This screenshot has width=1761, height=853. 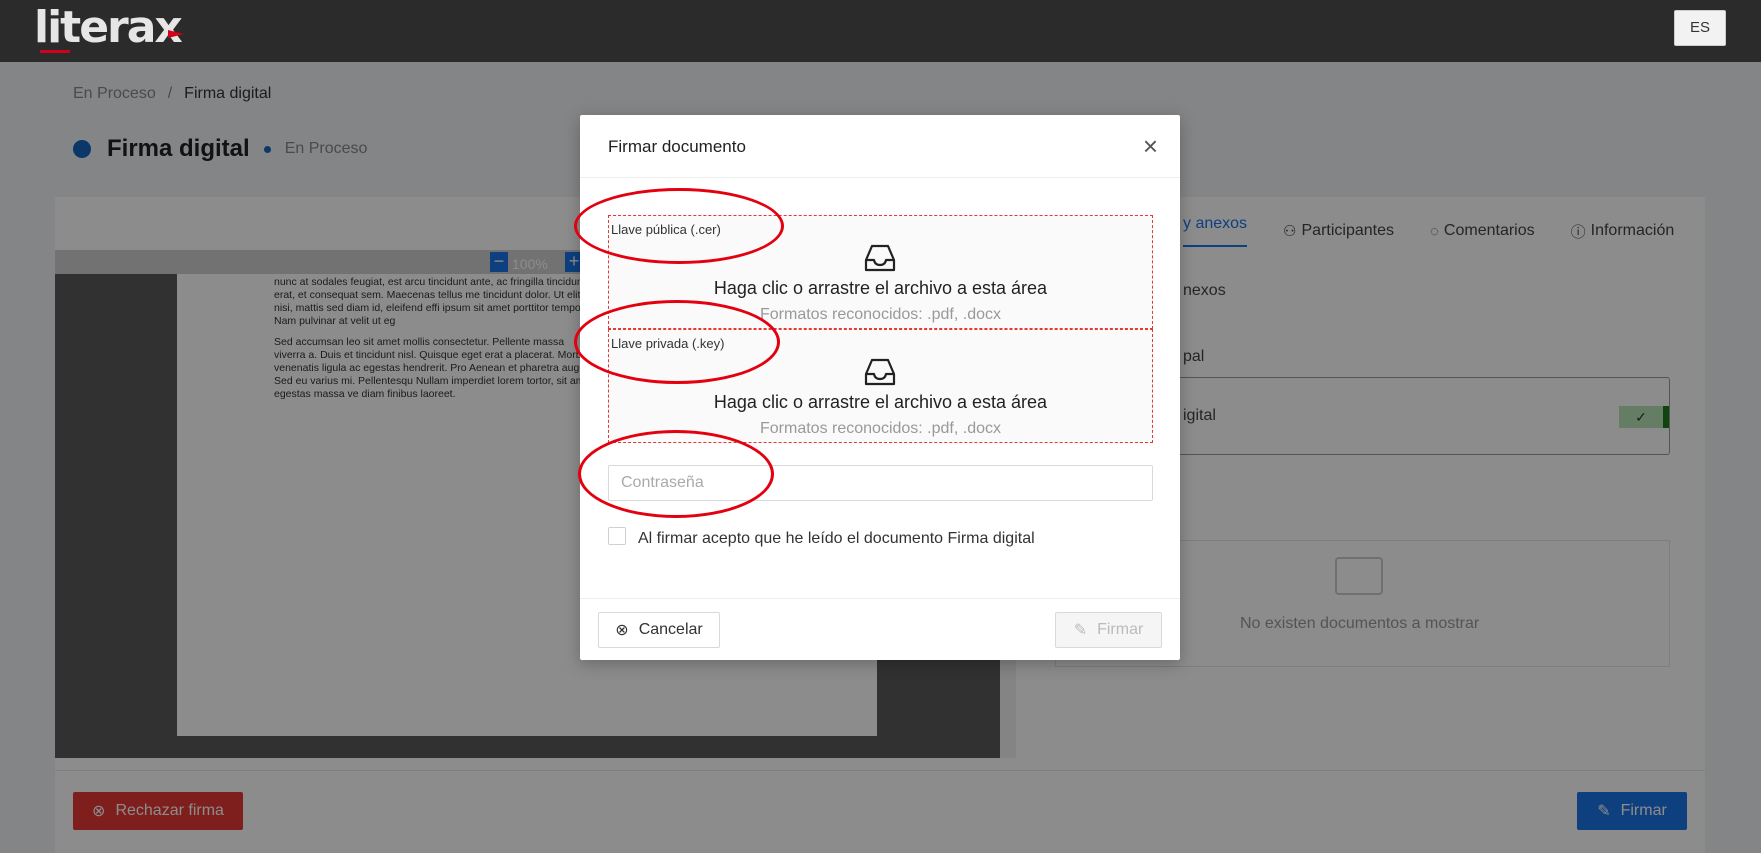 What do you see at coordinates (880, 31) in the screenshot?
I see `top-bar: literax ES` at bounding box center [880, 31].